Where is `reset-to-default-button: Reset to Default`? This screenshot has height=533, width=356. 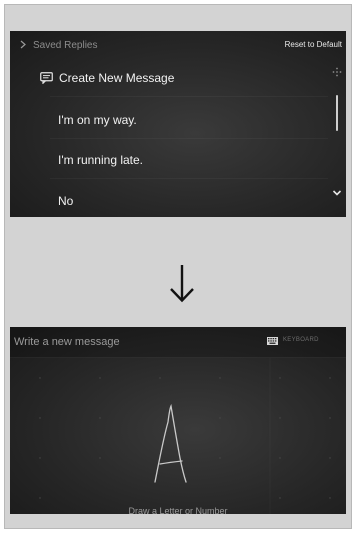 reset-to-default-button: Reset to Default is located at coordinates (313, 44).